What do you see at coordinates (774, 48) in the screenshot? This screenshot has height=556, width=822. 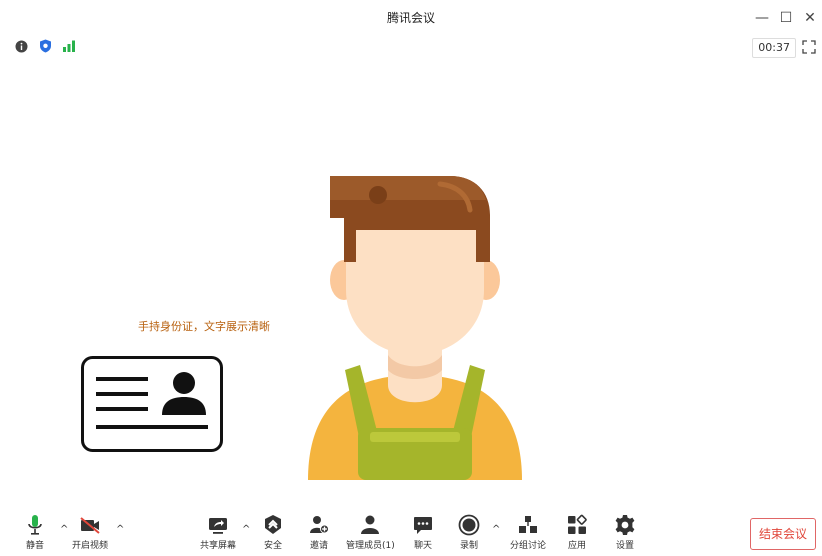 I see `meeting-timer: 00:37` at bounding box center [774, 48].